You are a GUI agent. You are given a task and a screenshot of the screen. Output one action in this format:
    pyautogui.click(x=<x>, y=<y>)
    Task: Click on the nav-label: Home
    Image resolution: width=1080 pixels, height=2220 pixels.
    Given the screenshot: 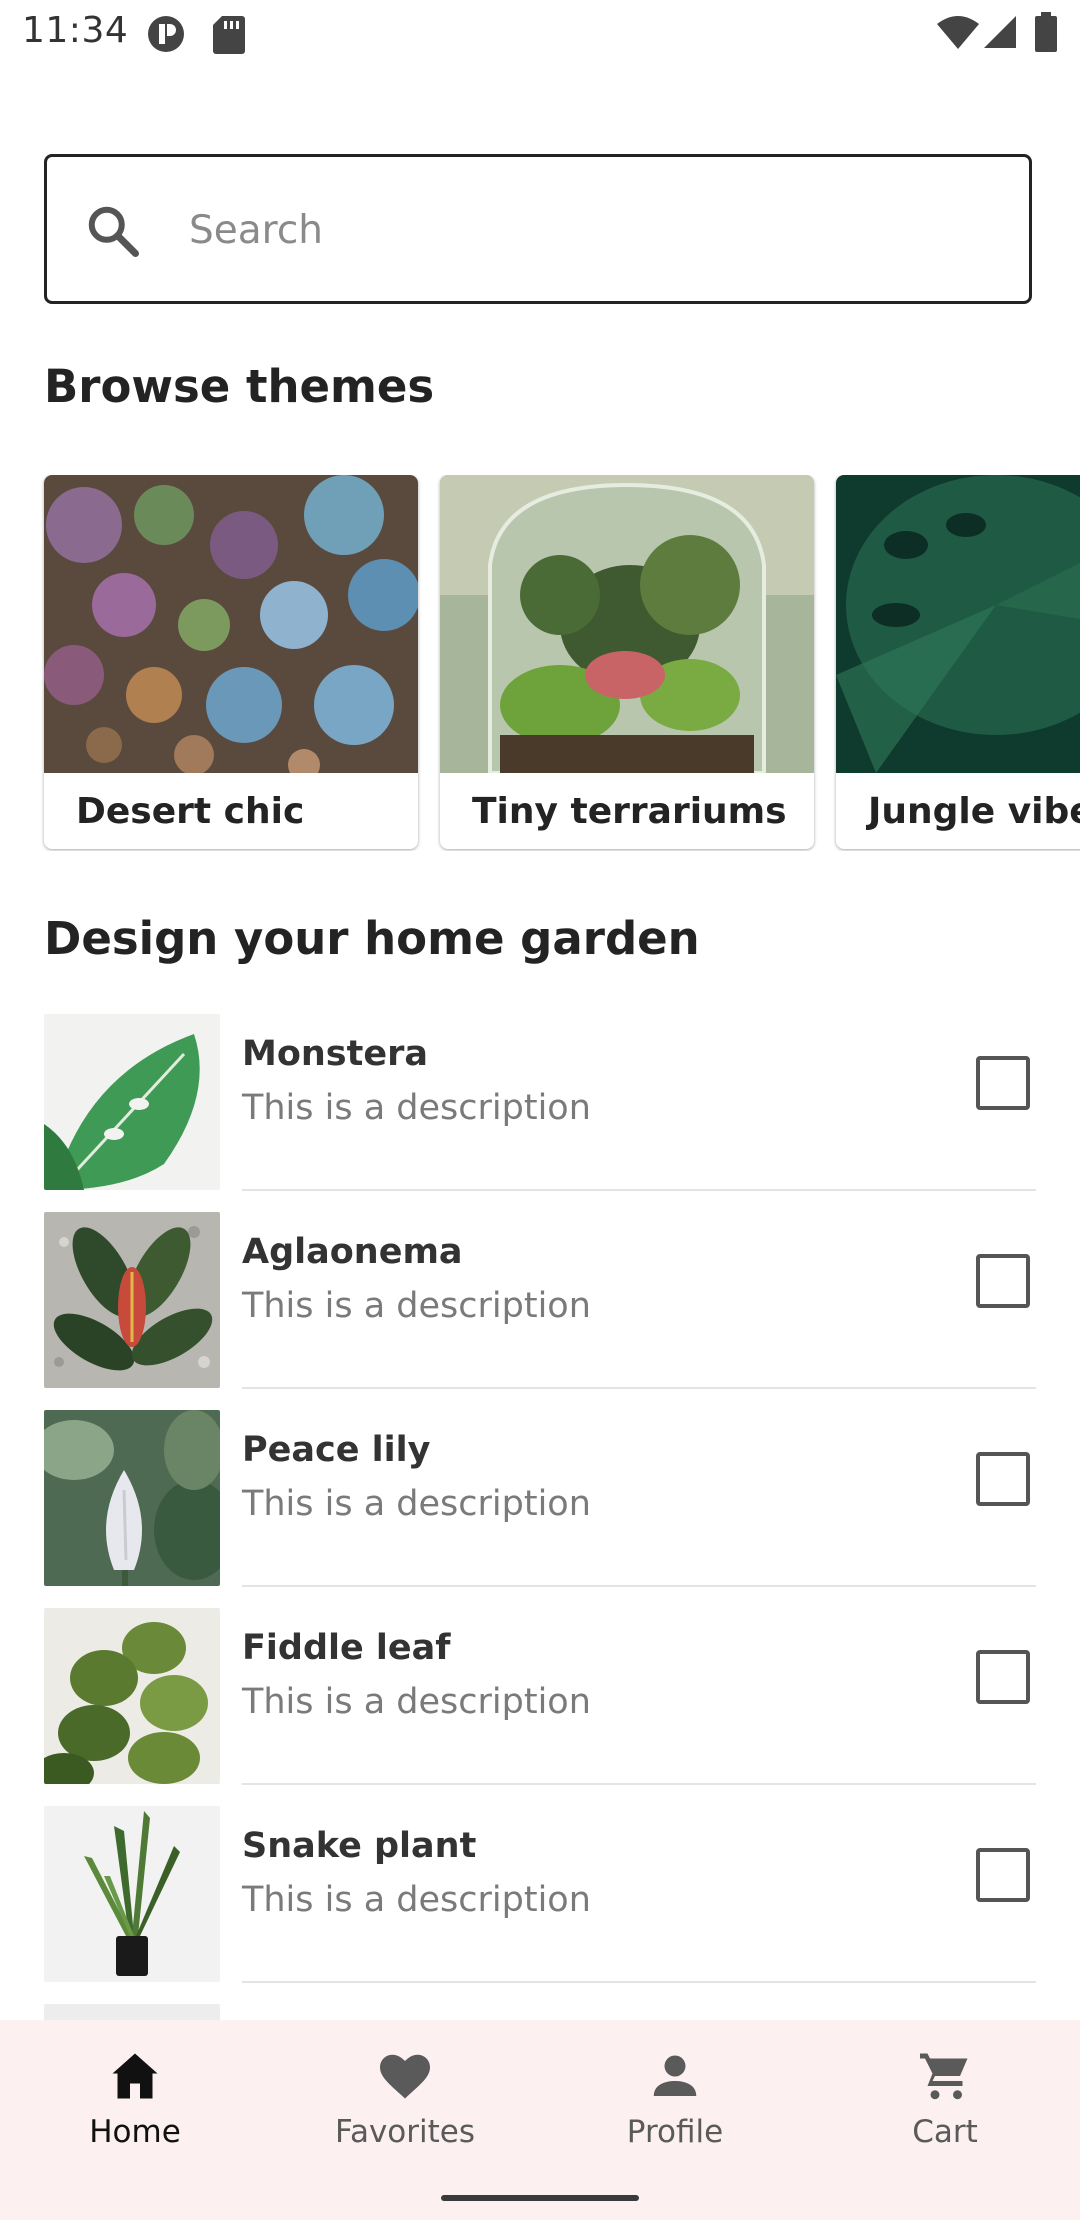 What is the action you would take?
    pyautogui.click(x=135, y=2132)
    